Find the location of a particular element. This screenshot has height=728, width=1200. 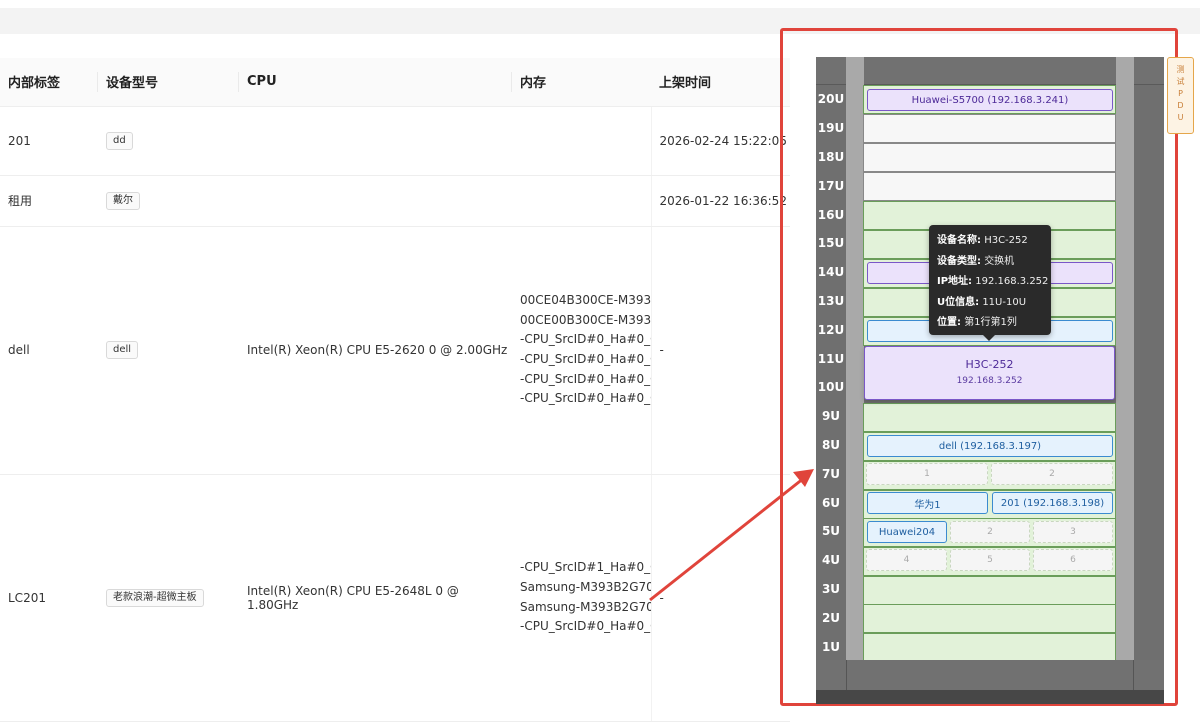

rack-slot-1u is located at coordinates (989, 647).